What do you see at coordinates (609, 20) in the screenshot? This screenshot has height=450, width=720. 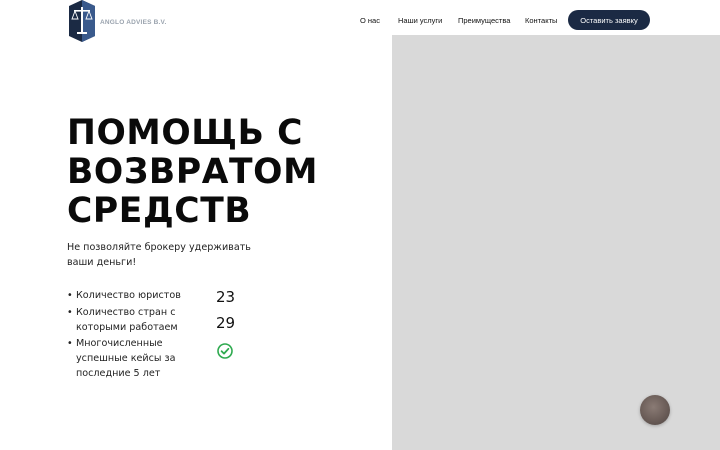 I see `request-button: Оставить заявку` at bounding box center [609, 20].